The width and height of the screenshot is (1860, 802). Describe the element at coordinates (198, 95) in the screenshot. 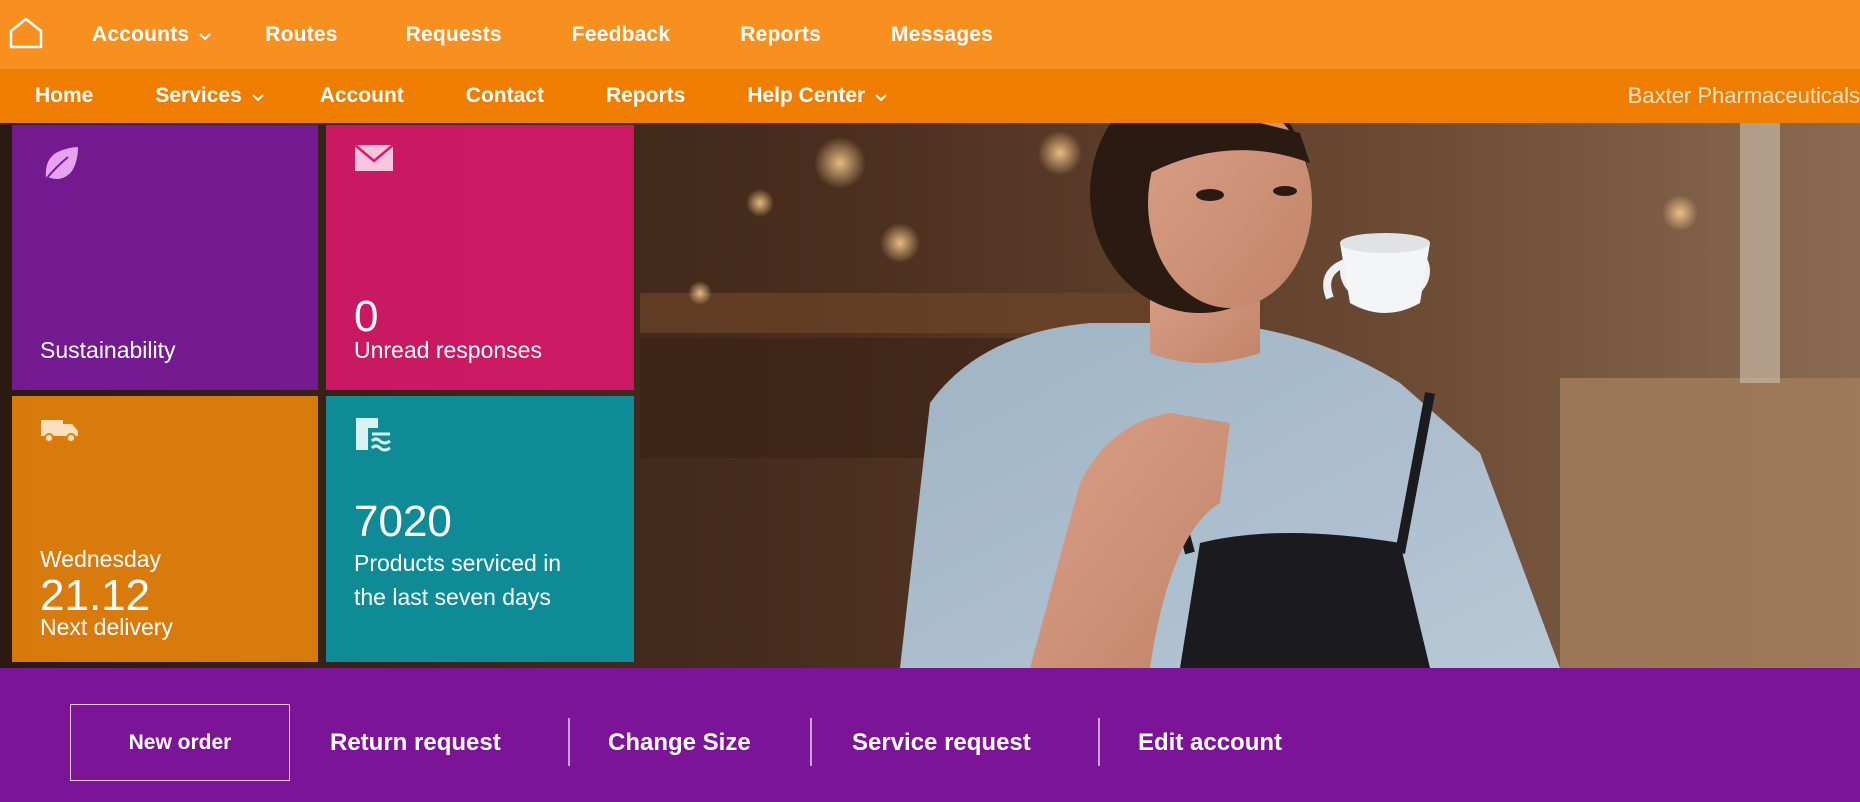

I see `subnav-item-label: Services` at that location.